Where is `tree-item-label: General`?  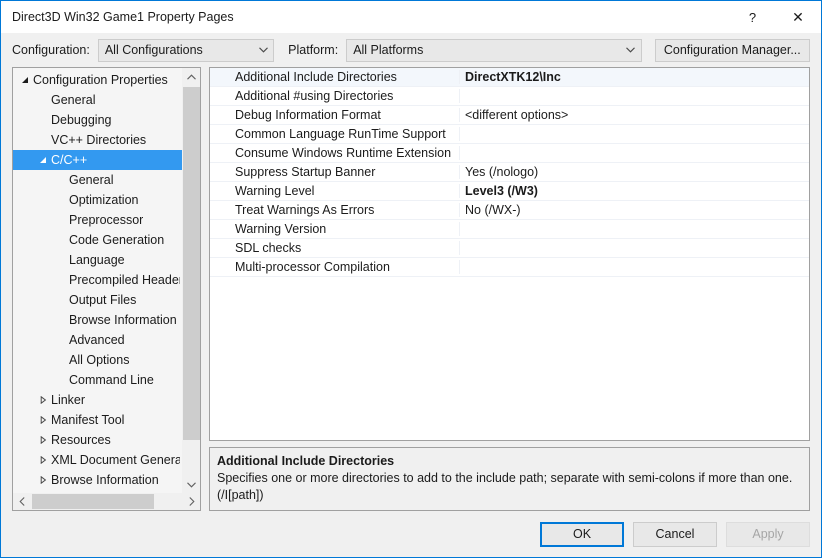 tree-item-label: General is located at coordinates (73, 100).